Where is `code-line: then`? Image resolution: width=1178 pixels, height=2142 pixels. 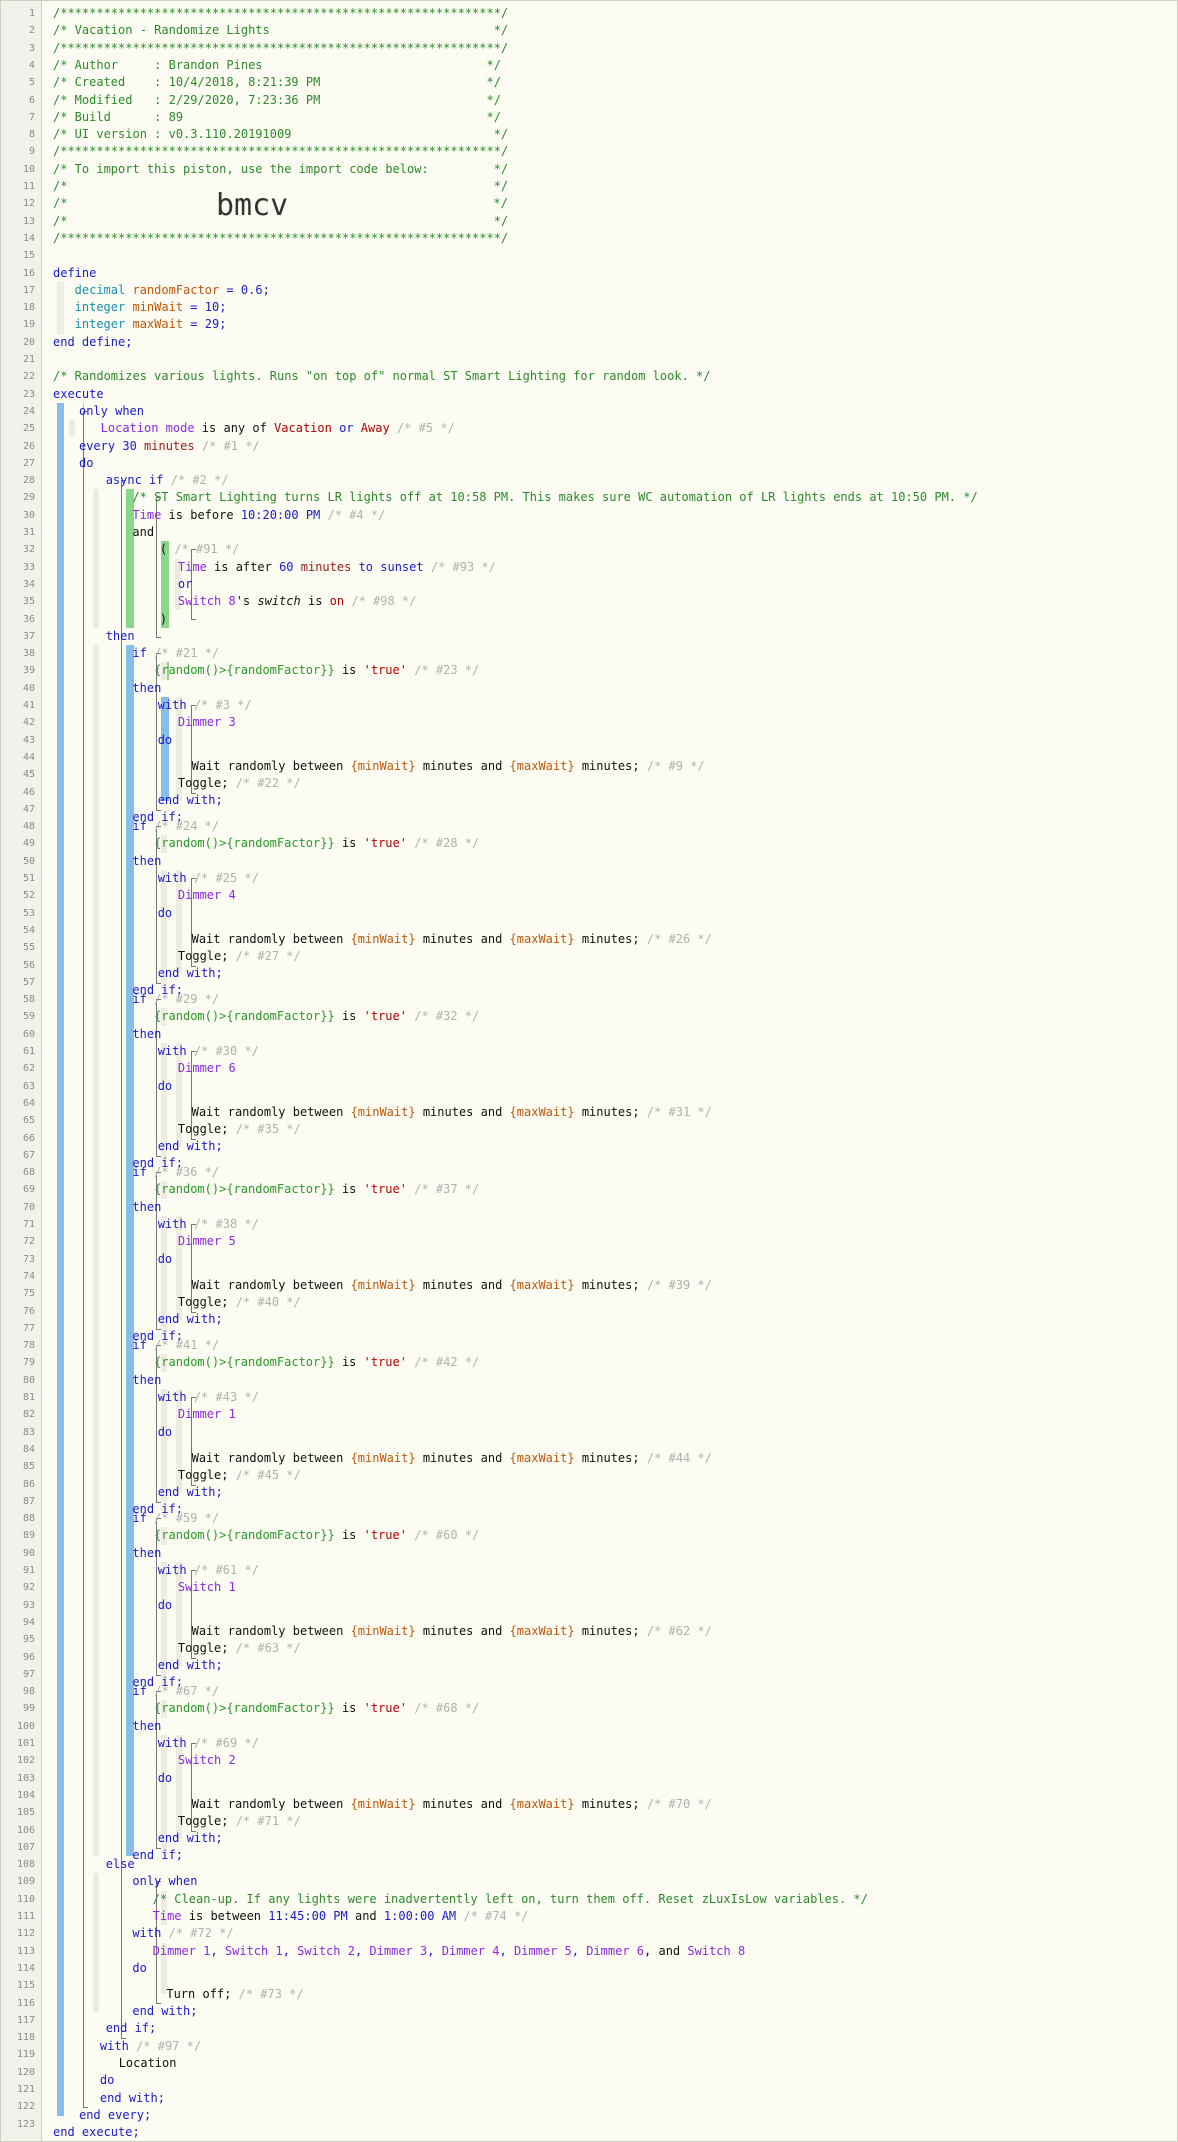 code-line: then is located at coordinates (146, 1207).